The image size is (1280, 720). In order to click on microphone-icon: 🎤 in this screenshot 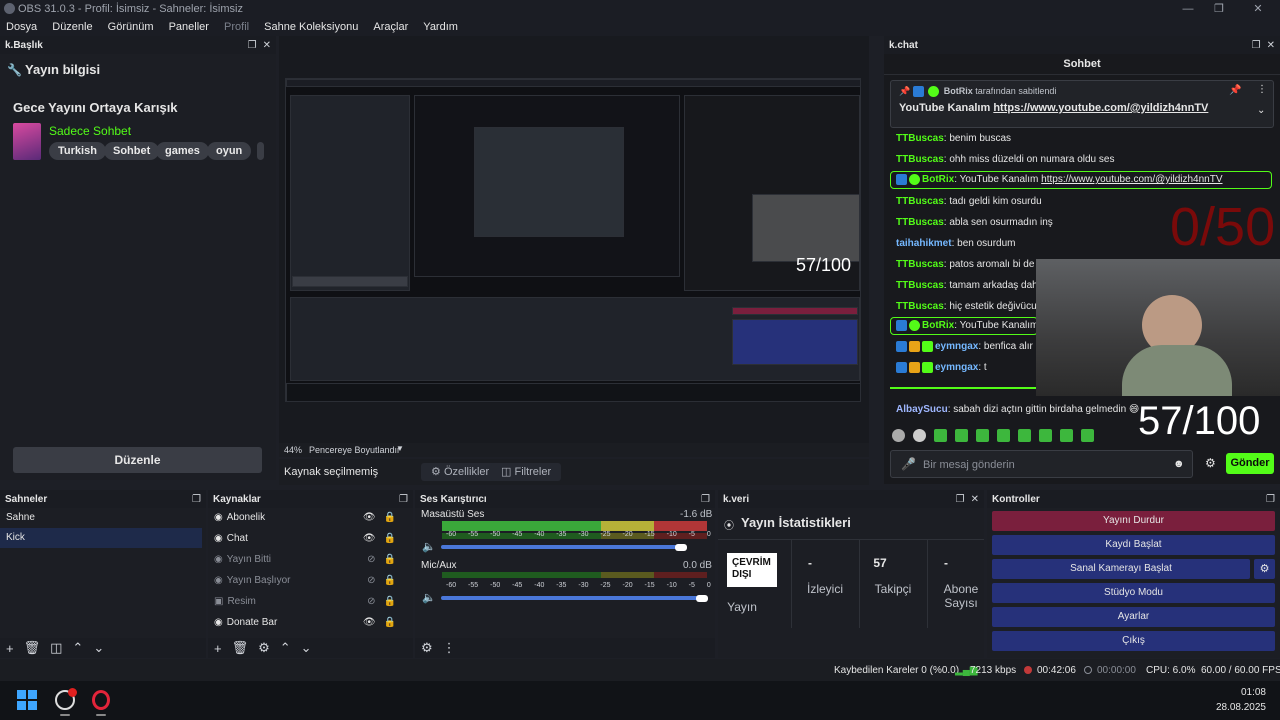, I will do `click(908, 464)`.